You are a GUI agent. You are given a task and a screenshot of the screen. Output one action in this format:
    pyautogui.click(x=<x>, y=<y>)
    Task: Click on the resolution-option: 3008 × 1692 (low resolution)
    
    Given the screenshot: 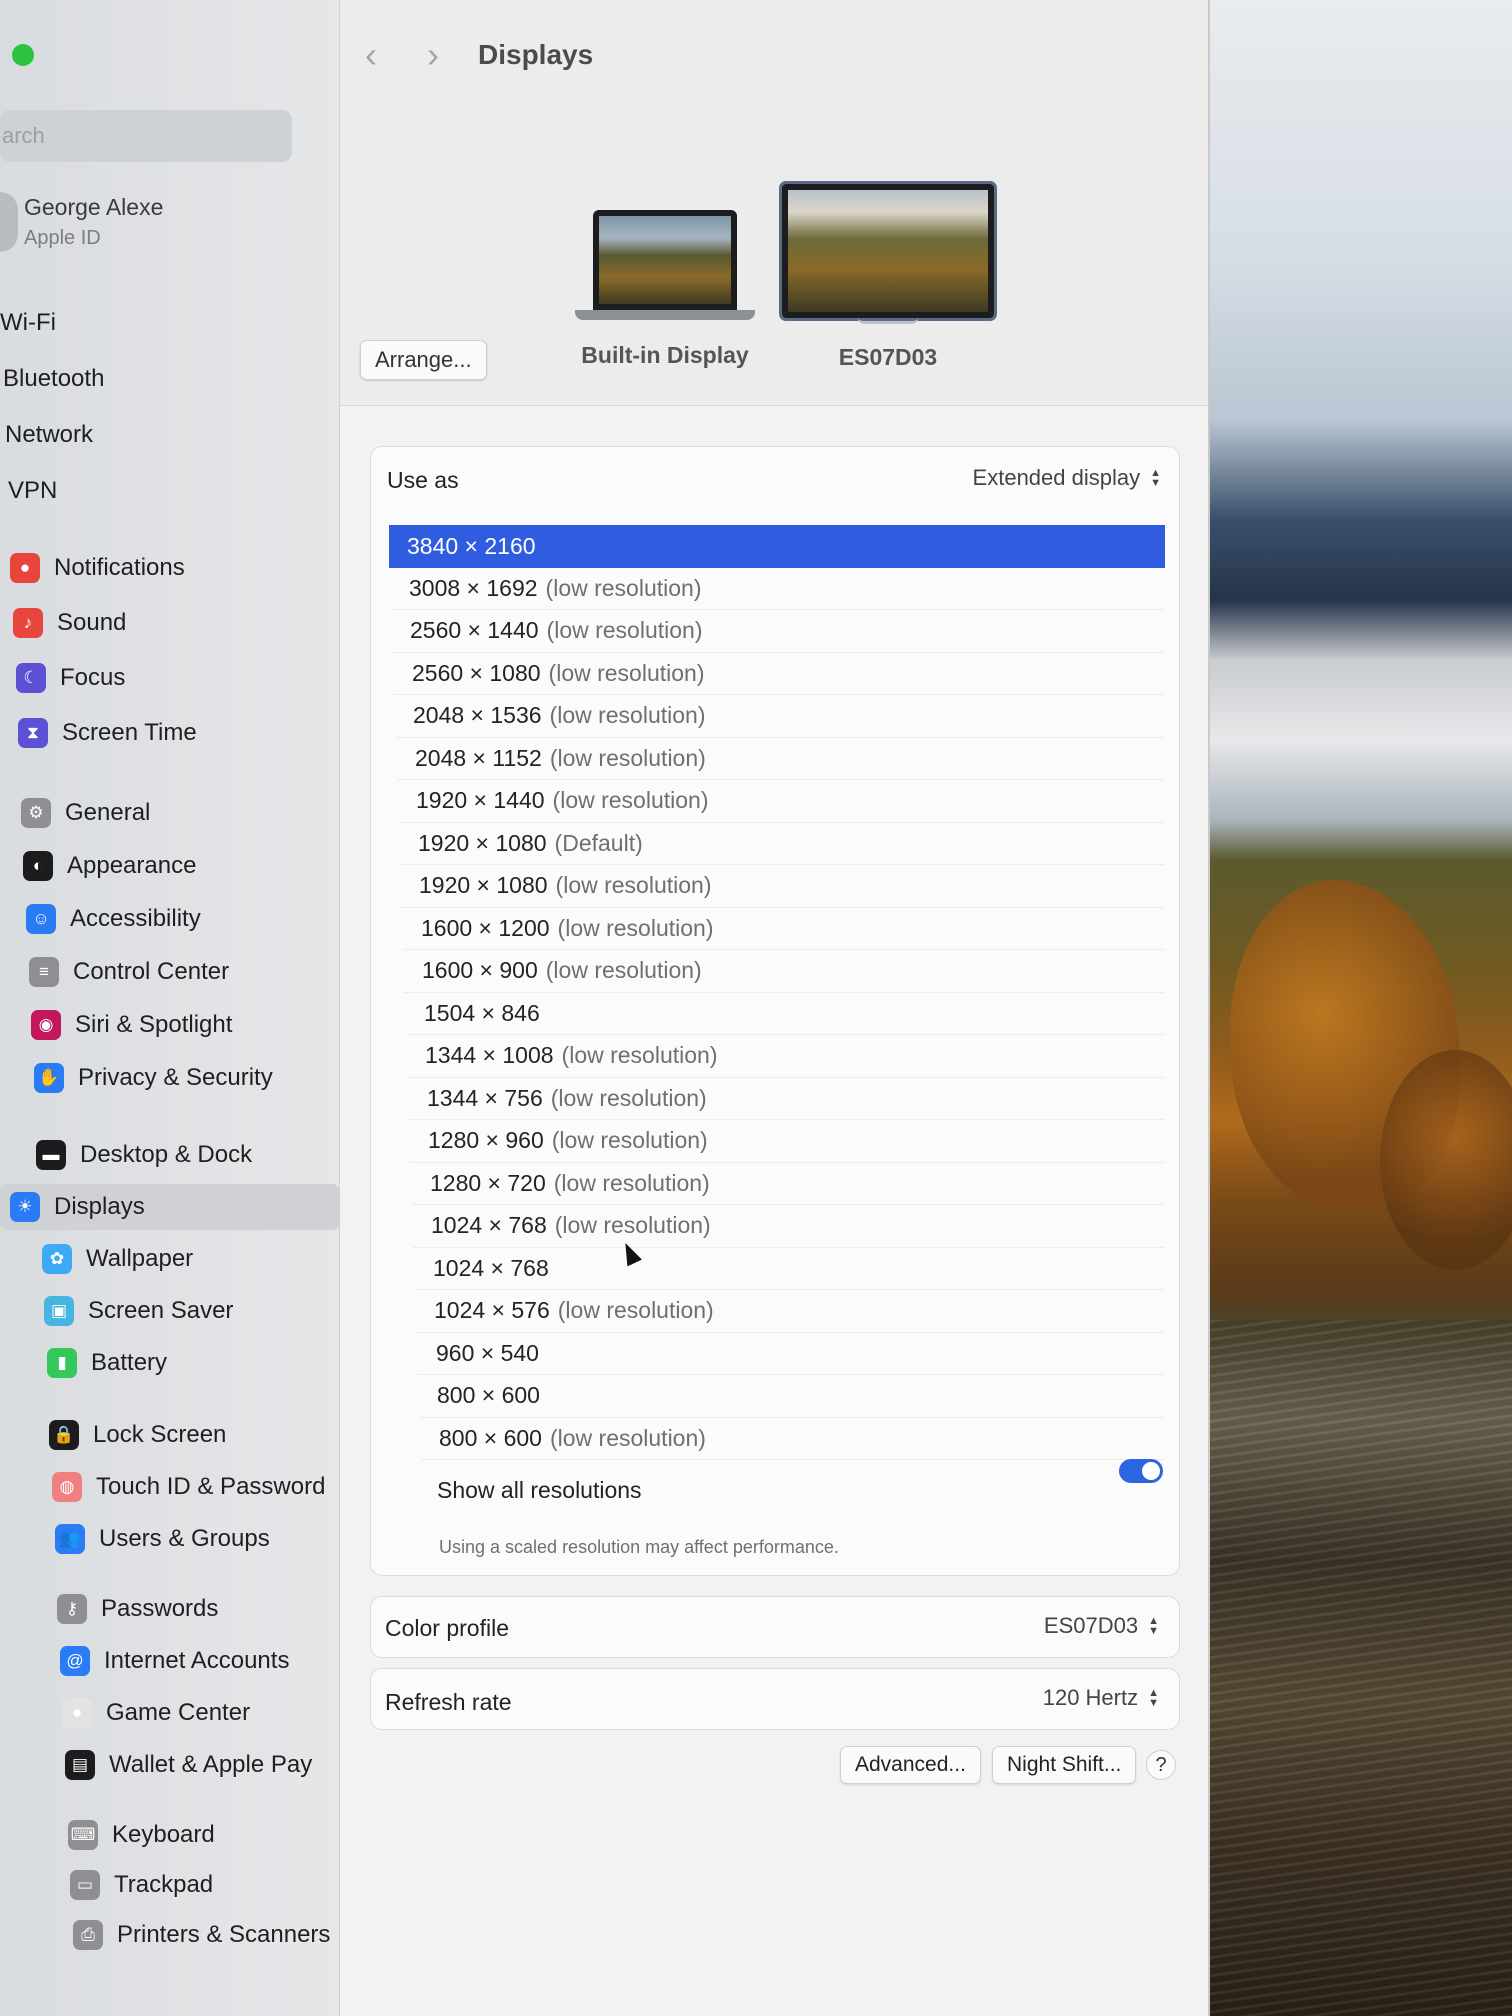 What is the action you would take?
    pyautogui.click(x=778, y=589)
    